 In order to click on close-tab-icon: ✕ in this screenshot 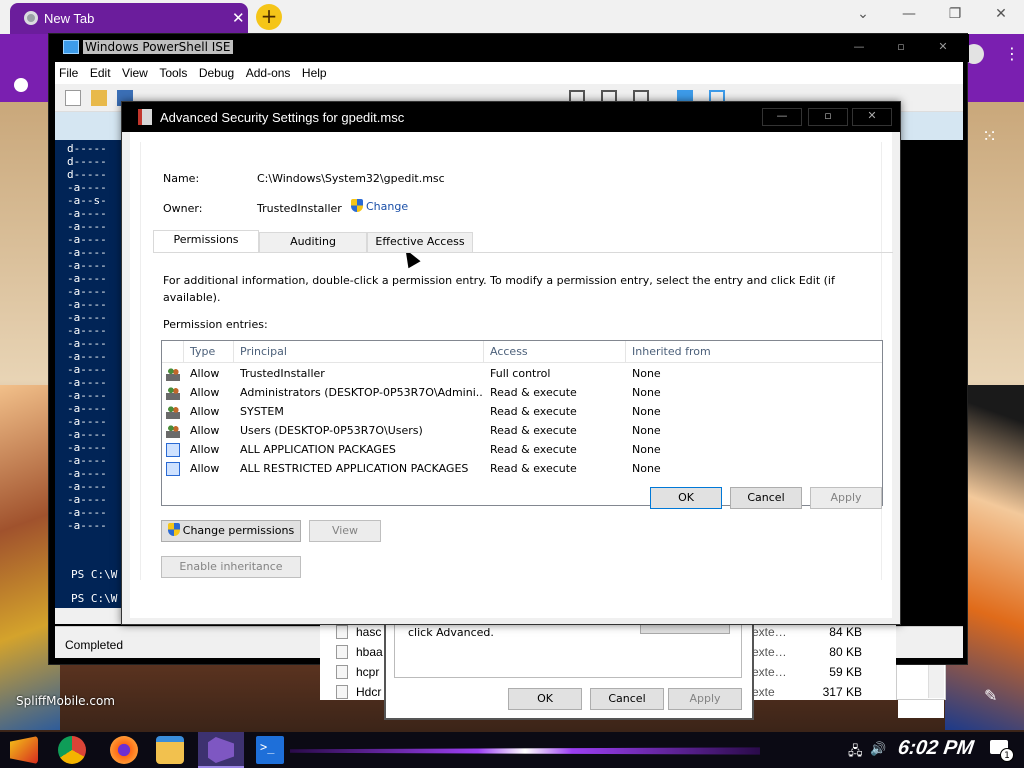, I will do `click(238, 18)`.